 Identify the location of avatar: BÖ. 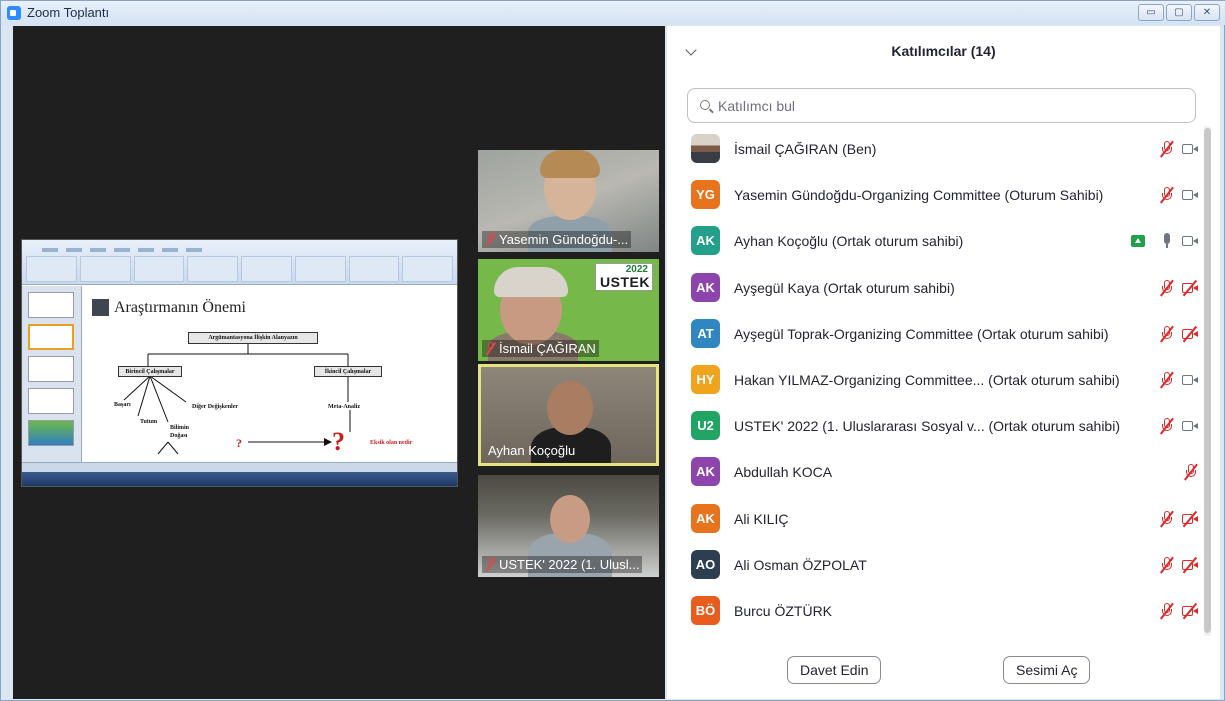
(705, 610).